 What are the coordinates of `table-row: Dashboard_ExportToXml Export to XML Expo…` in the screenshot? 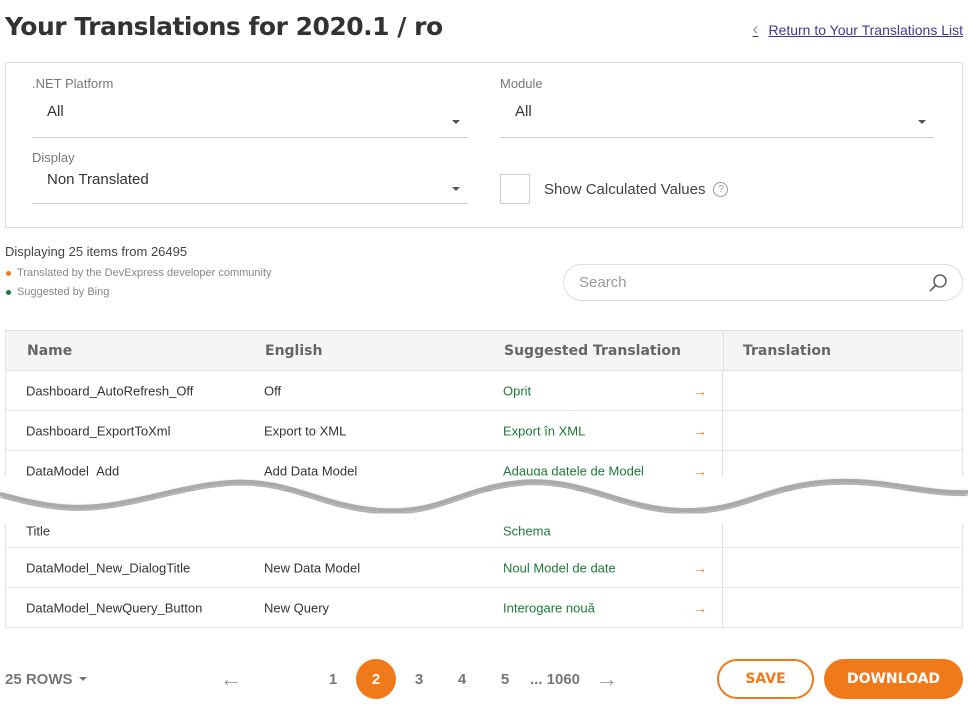 It's located at (484, 431).